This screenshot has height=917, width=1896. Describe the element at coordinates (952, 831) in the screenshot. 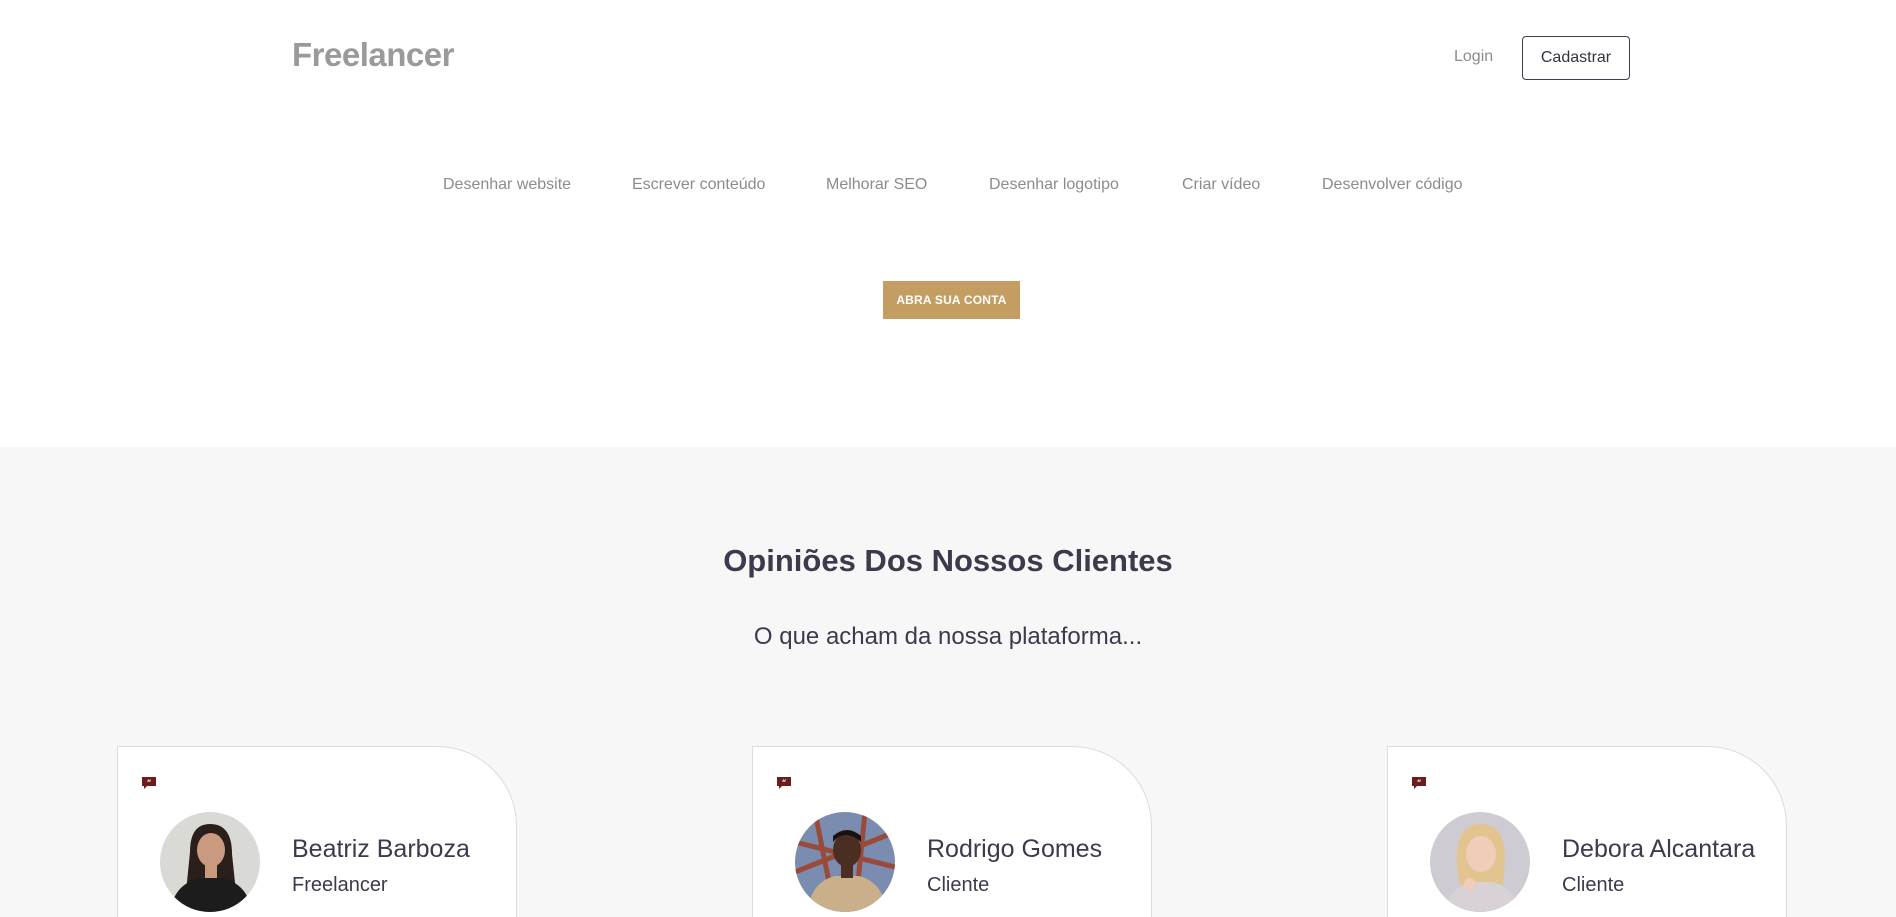

I see `testimonial-card: “ Rodrigo Gomes Cliente` at that location.